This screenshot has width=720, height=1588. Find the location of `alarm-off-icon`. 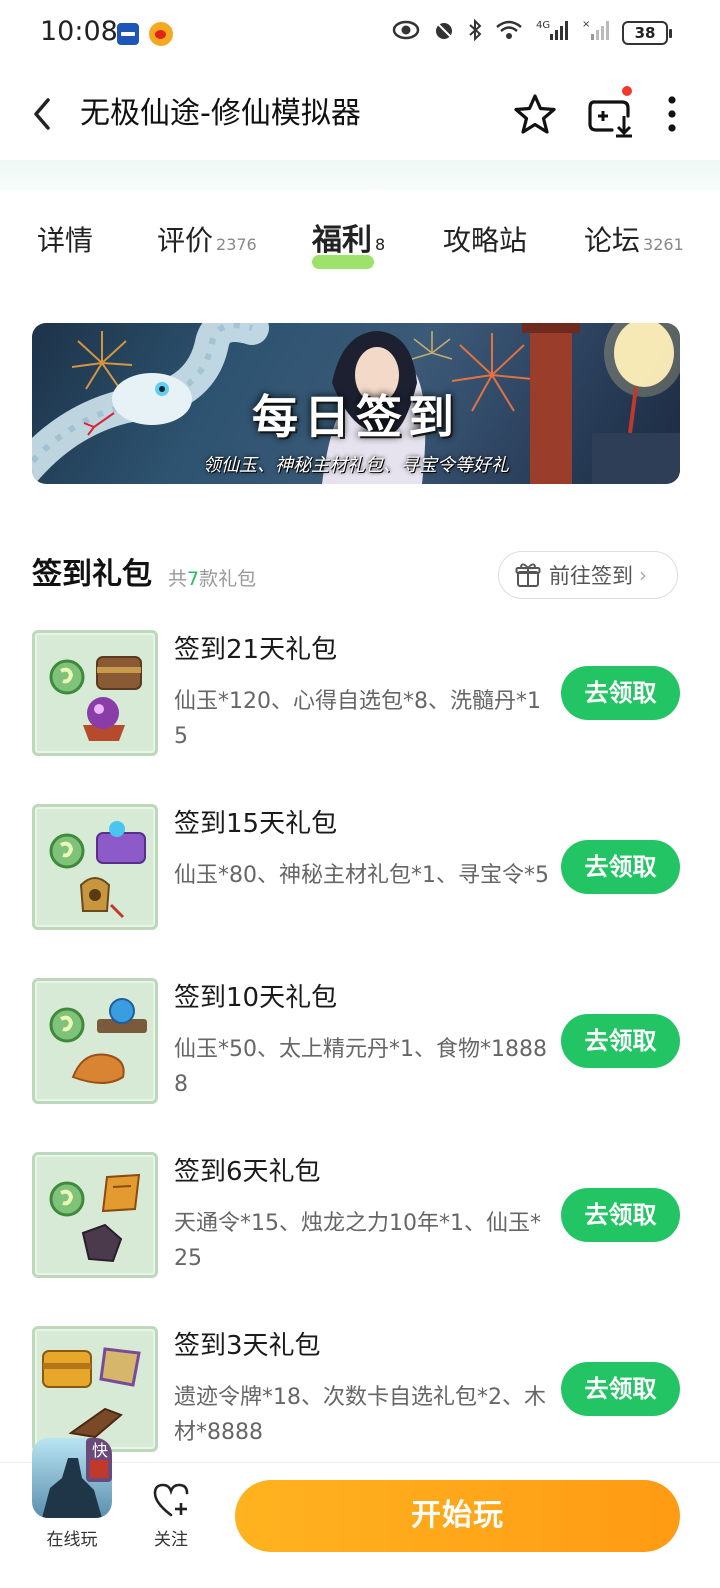

alarm-off-icon is located at coordinates (444, 30).